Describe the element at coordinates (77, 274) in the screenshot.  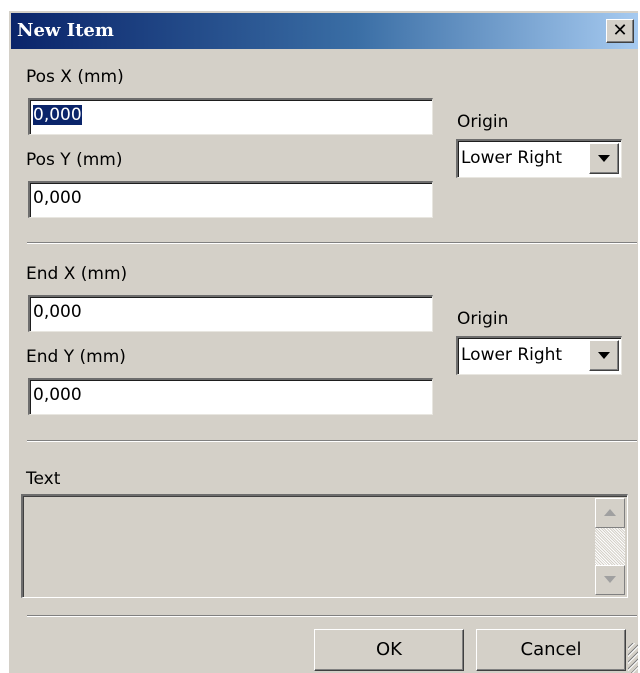
I see `end-x-label: End X (mm)` at that location.